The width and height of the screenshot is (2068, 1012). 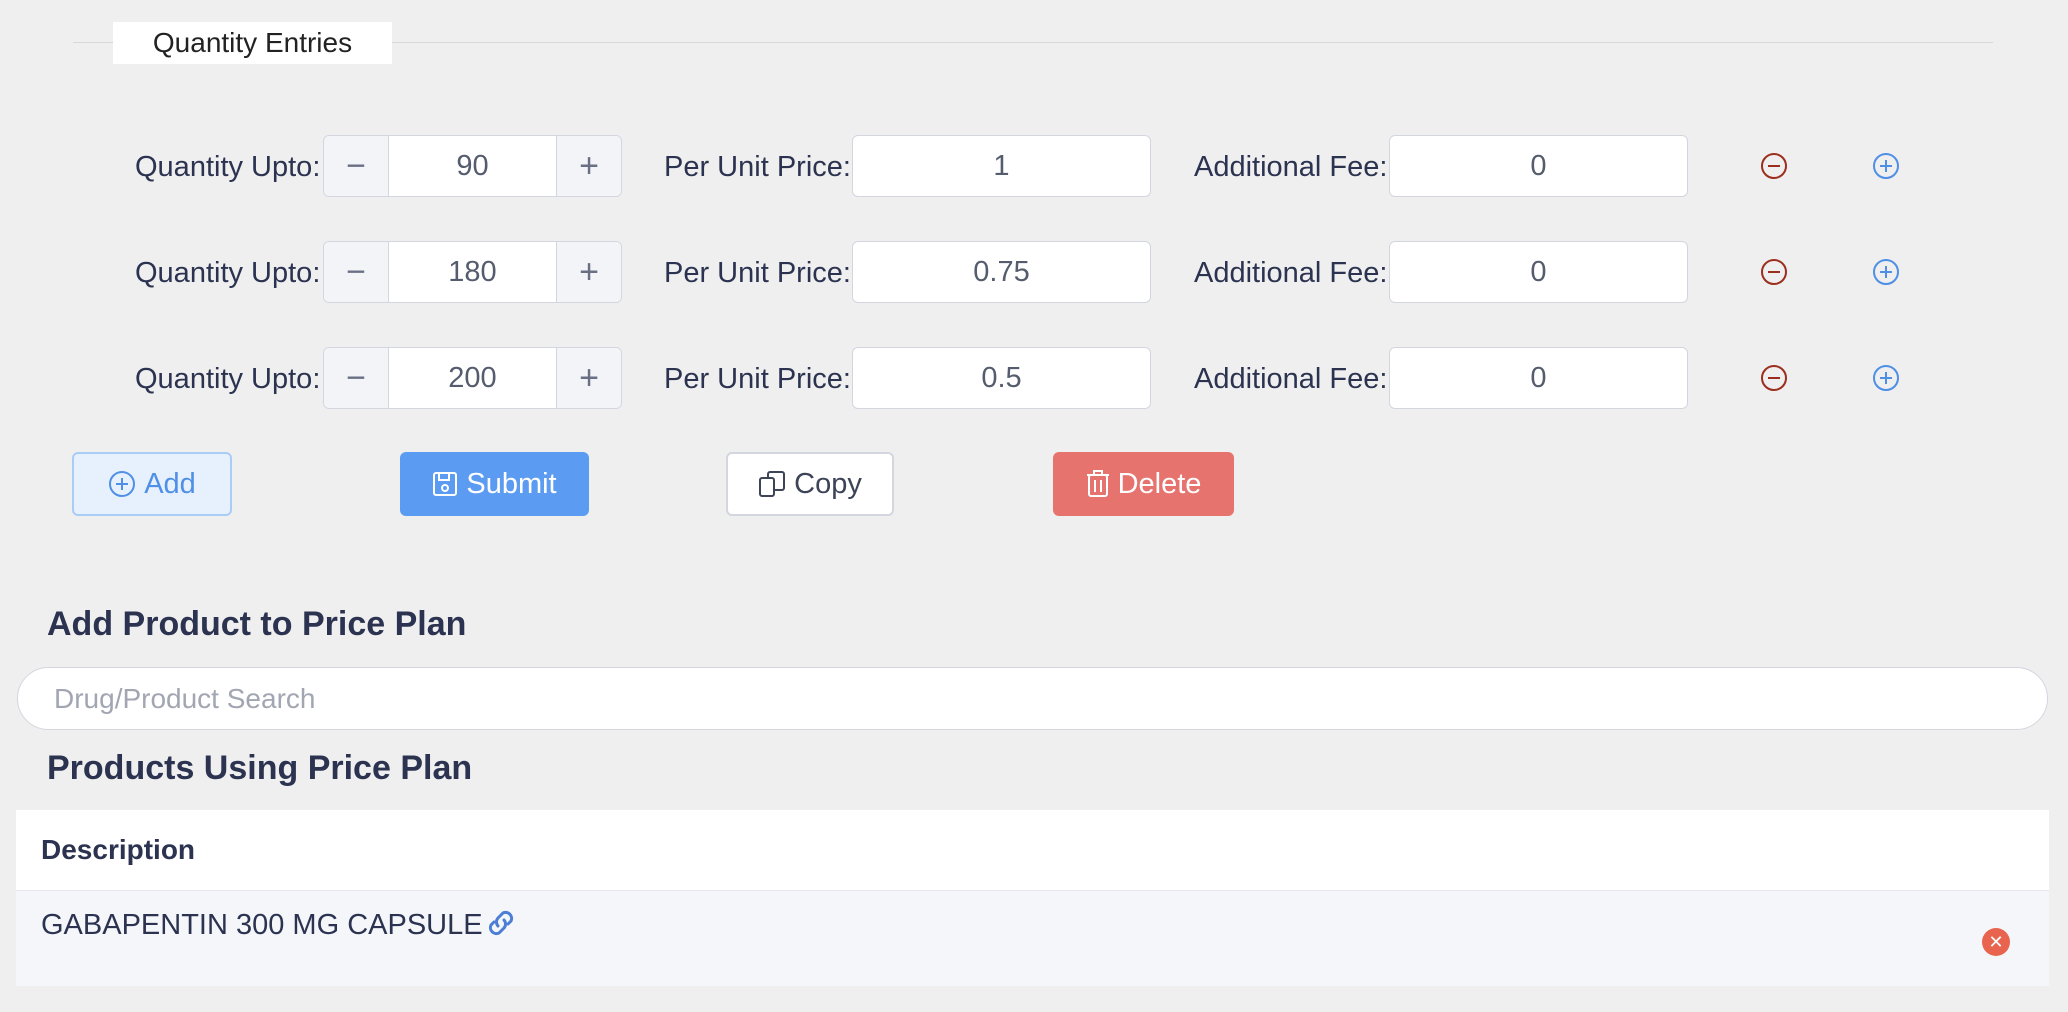 I want to click on per-unit-price-input: 0.5, so click(x=1001, y=378).